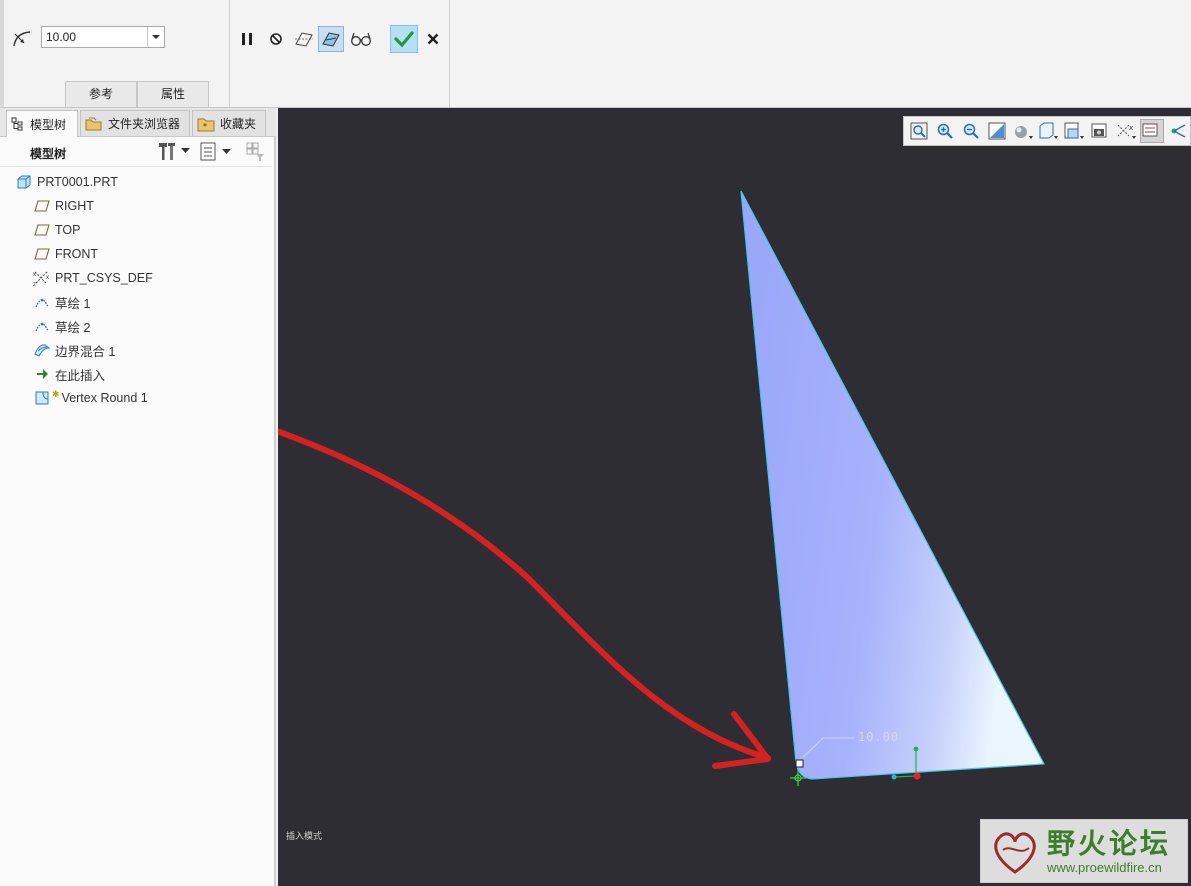  I want to click on tab-properties: 属性, so click(173, 94).